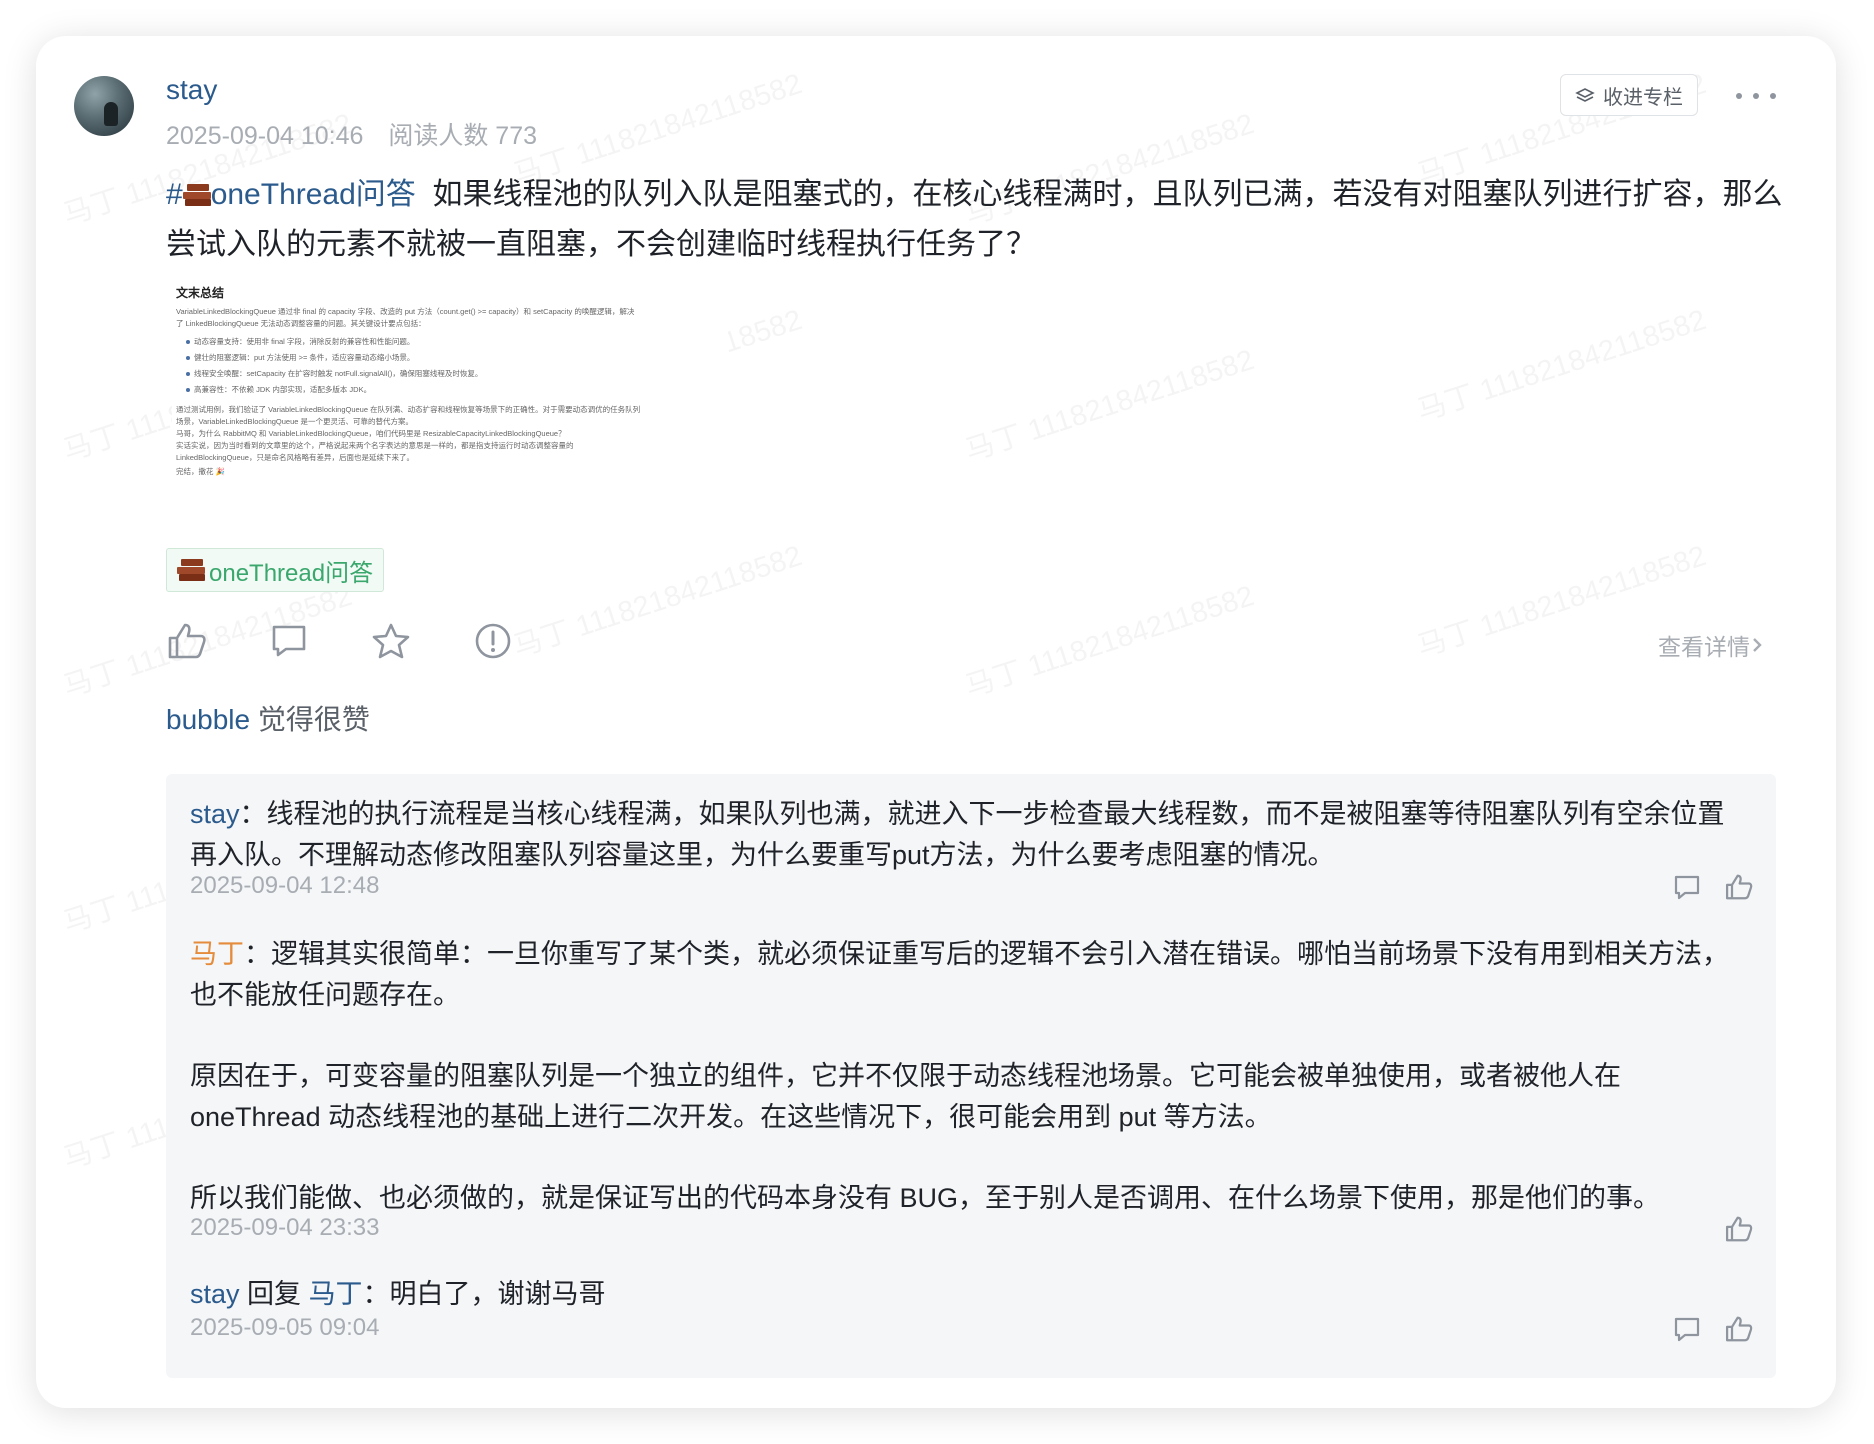 This screenshot has width=1874, height=1444. Describe the element at coordinates (265, 136) in the screenshot. I see `post-date: 2025-09-04 10:46` at that location.